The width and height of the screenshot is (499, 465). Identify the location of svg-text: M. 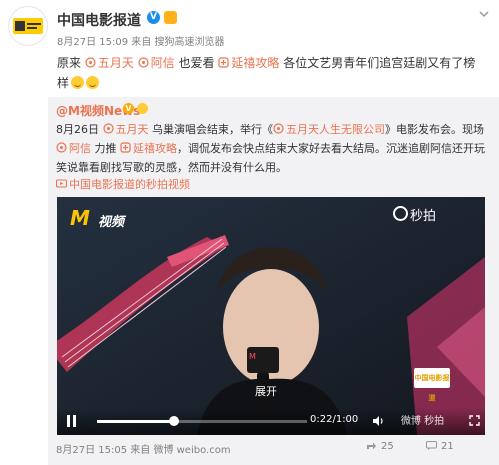
(252, 356).